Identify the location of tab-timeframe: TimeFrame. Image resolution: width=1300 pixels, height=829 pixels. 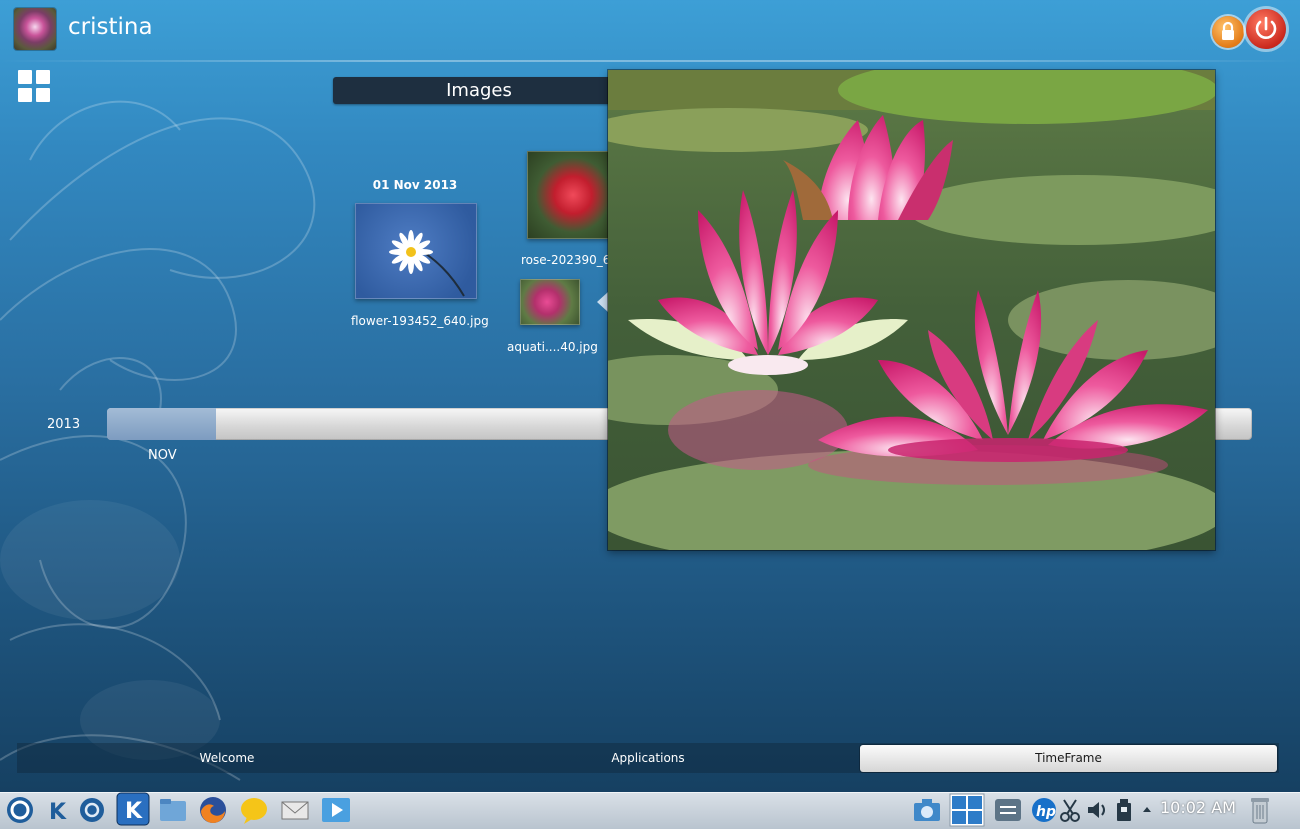
(1068, 758).